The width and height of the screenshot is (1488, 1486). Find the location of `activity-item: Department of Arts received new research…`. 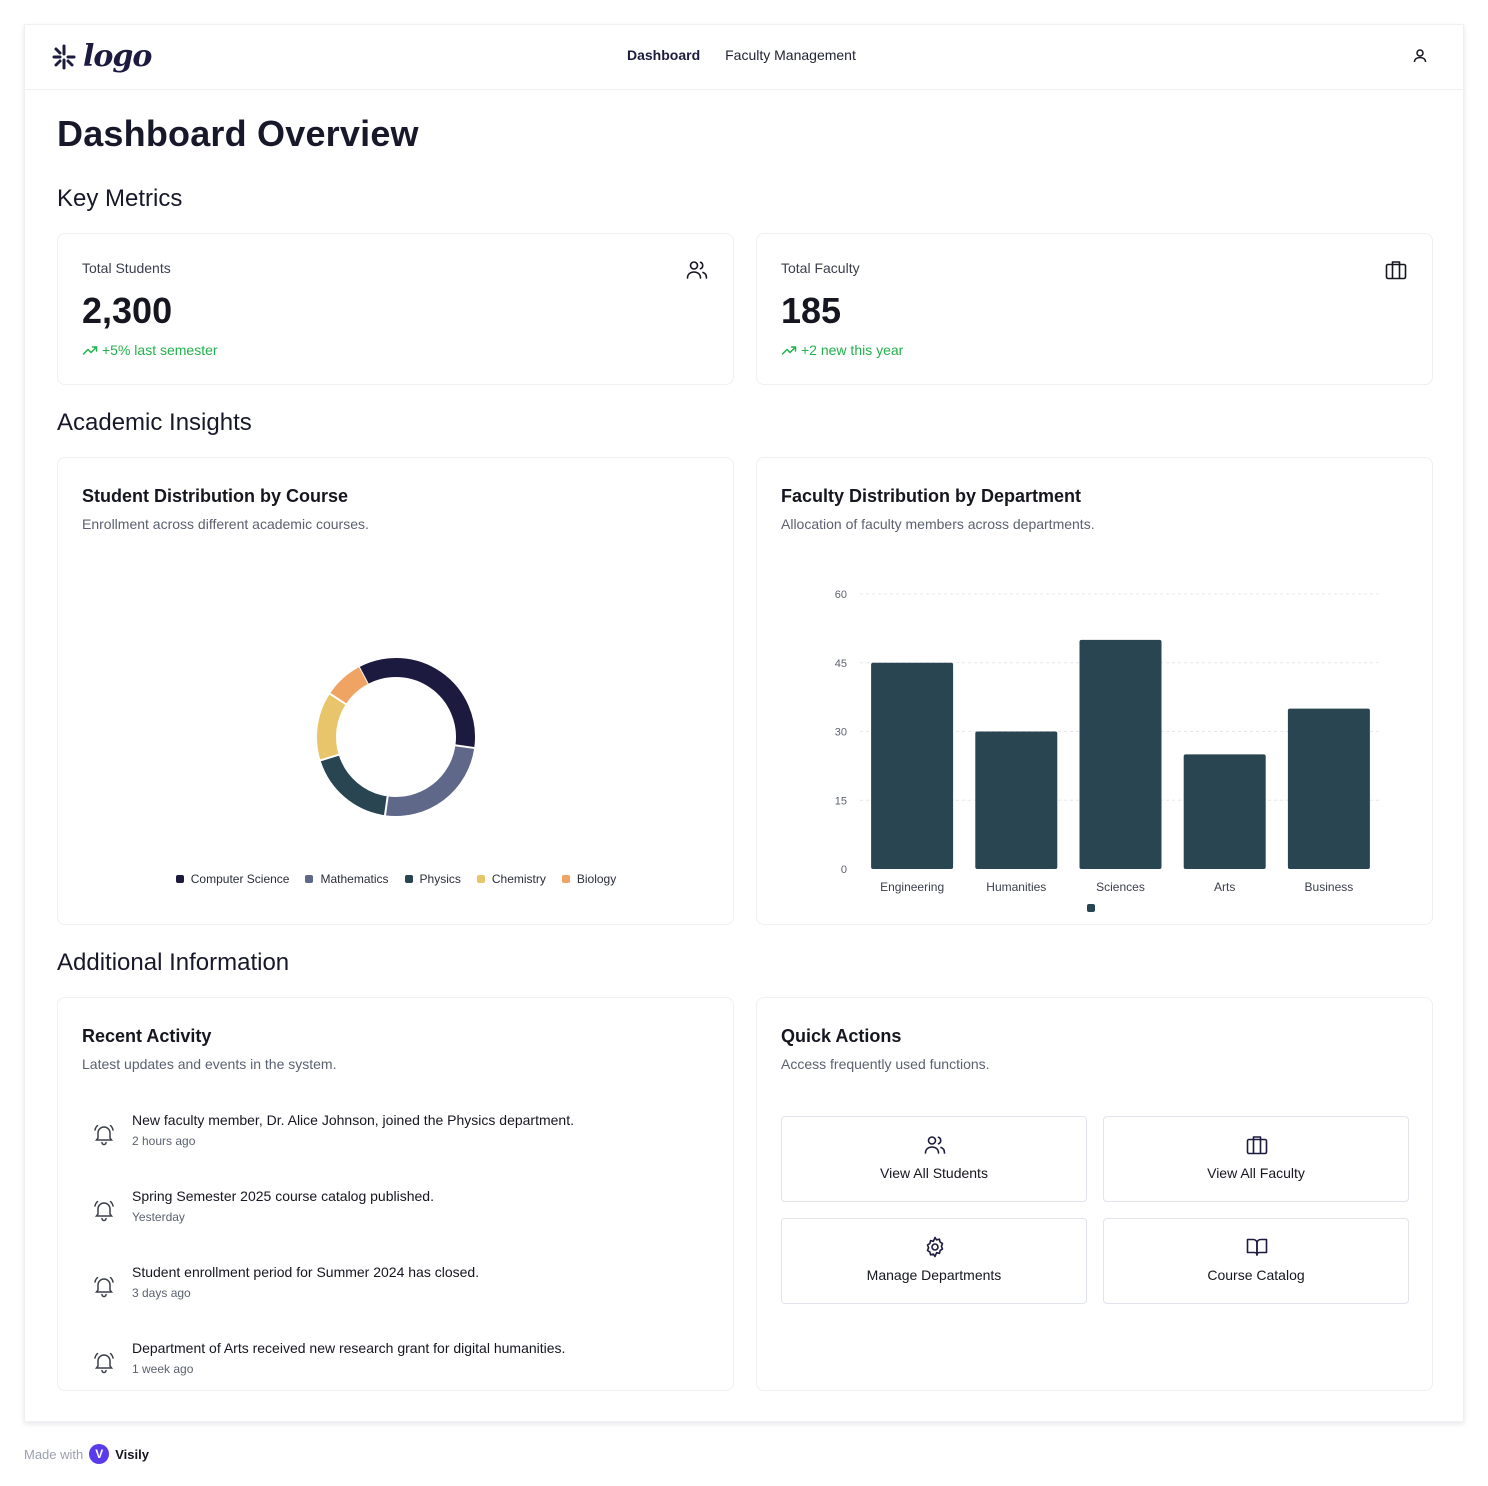

activity-item: Department of Arts received new research… is located at coordinates (392, 1358).